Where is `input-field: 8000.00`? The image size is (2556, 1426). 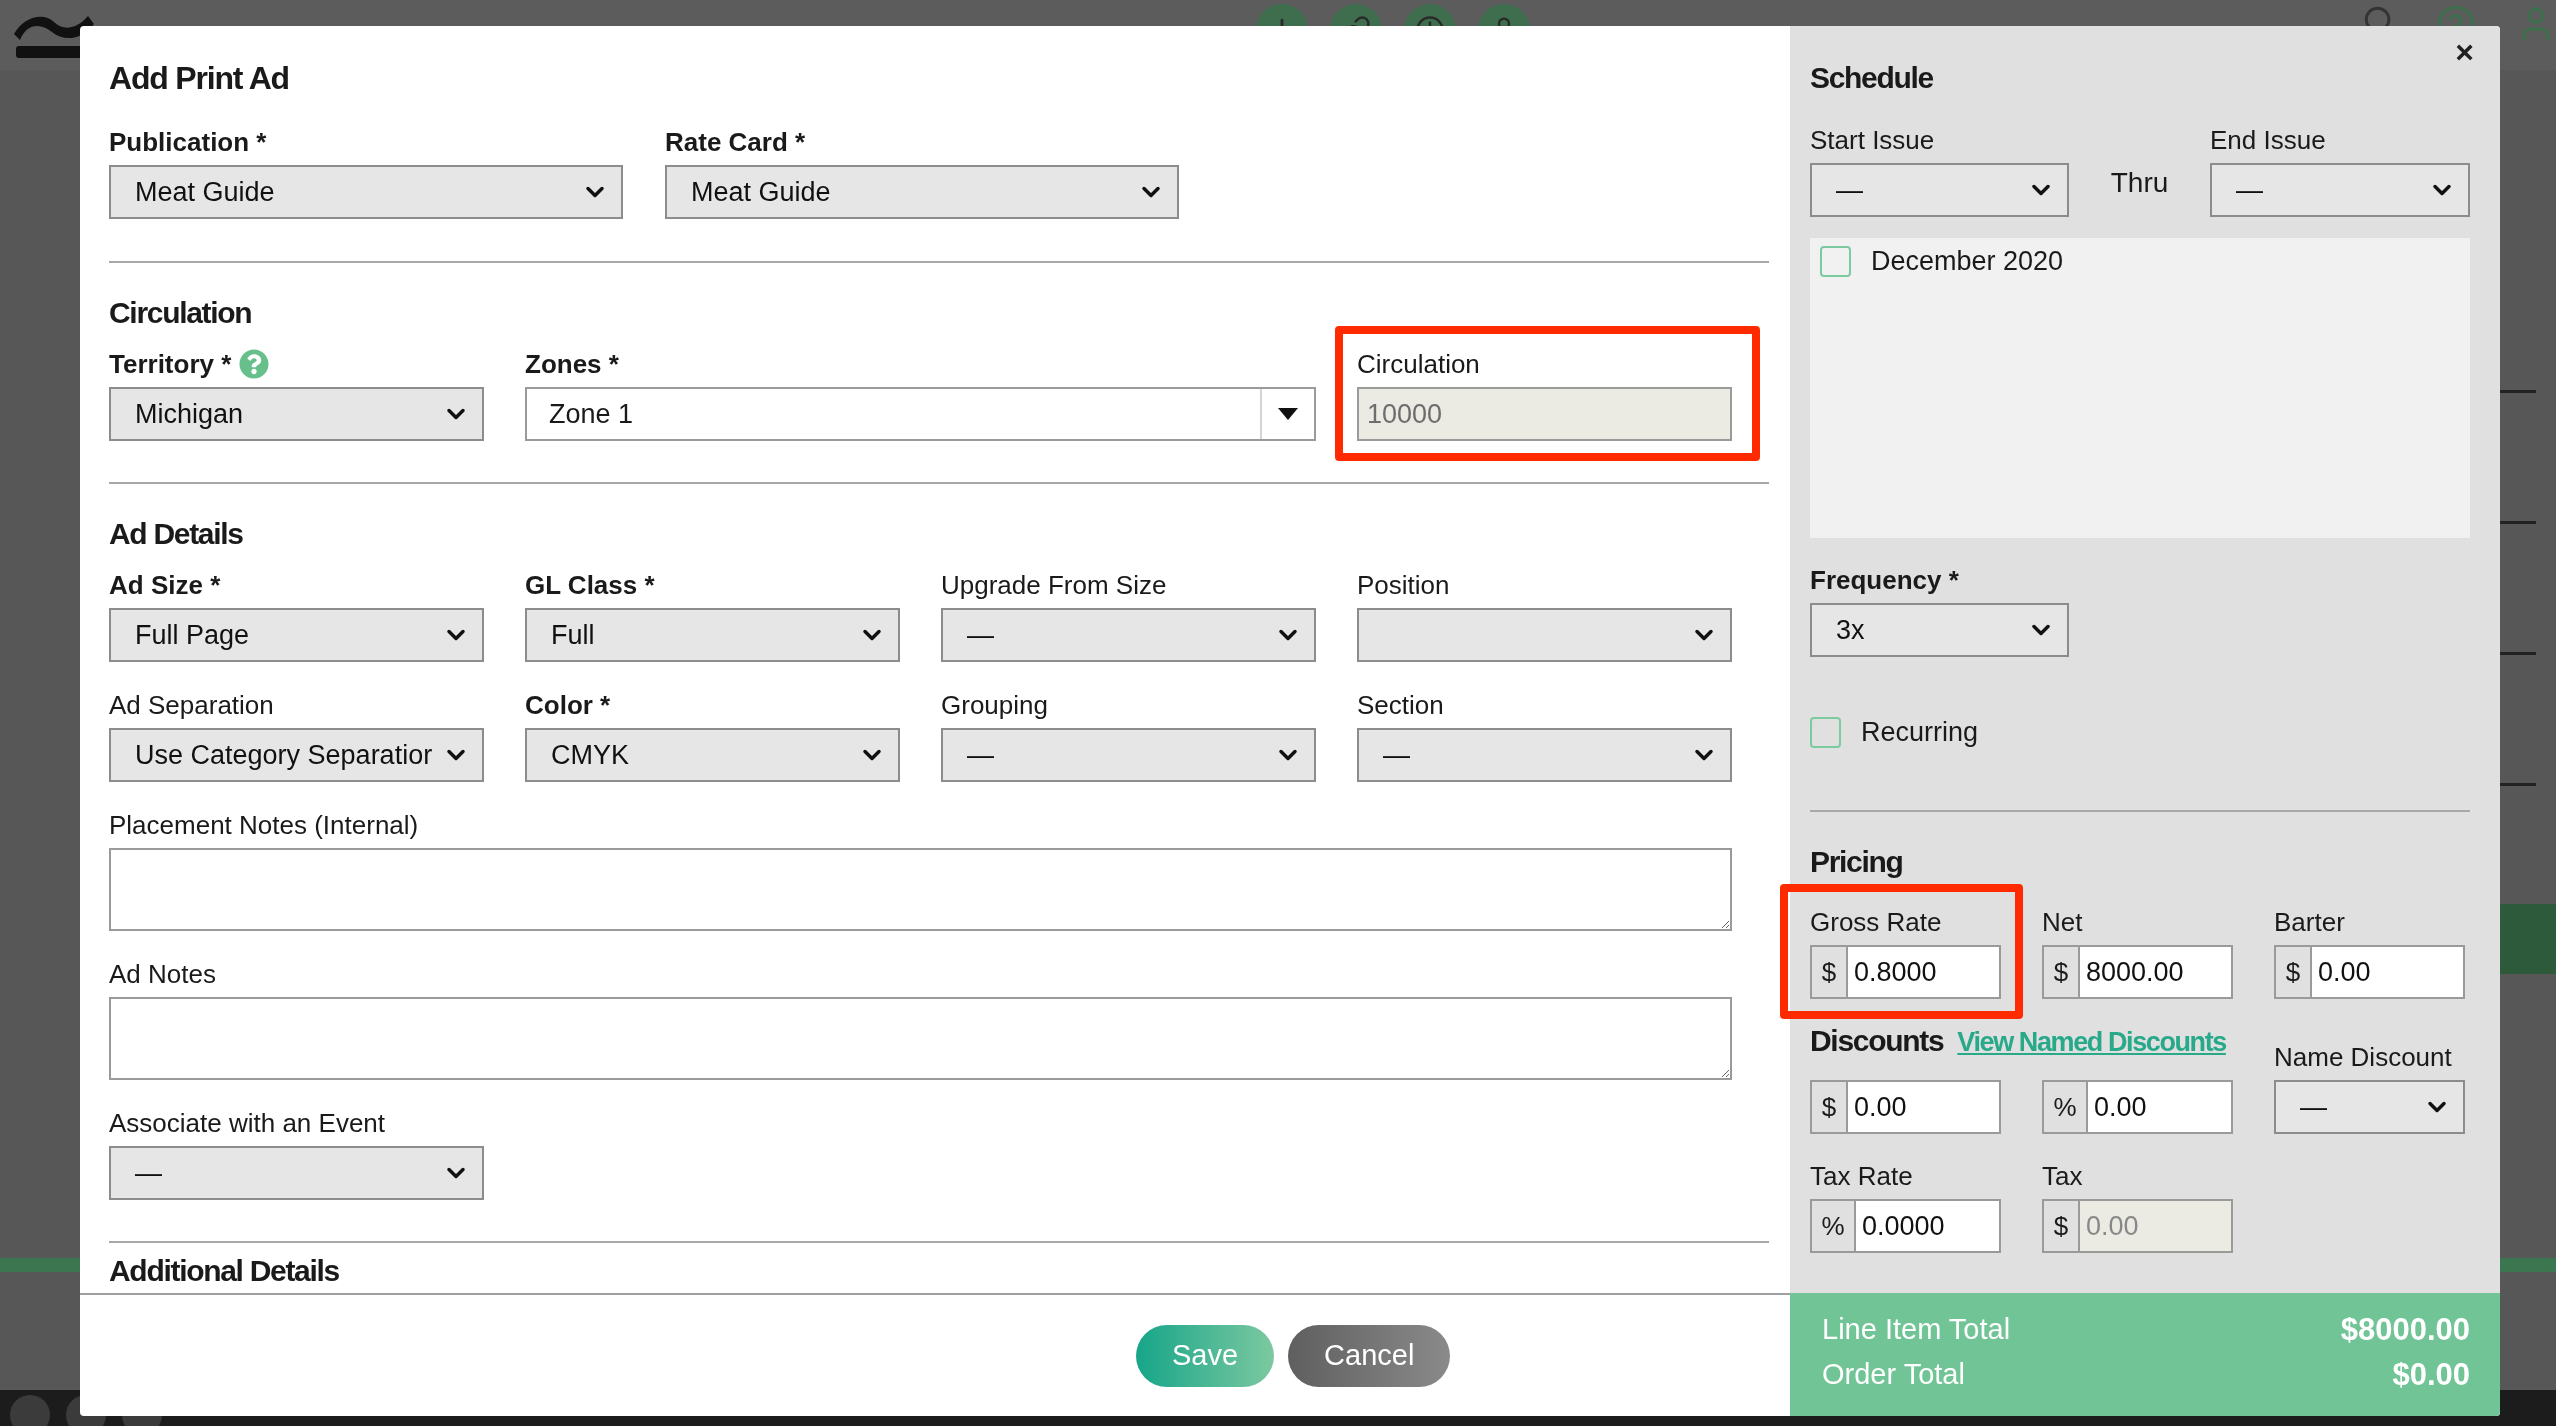 input-field: 8000.00 is located at coordinates (2156, 972).